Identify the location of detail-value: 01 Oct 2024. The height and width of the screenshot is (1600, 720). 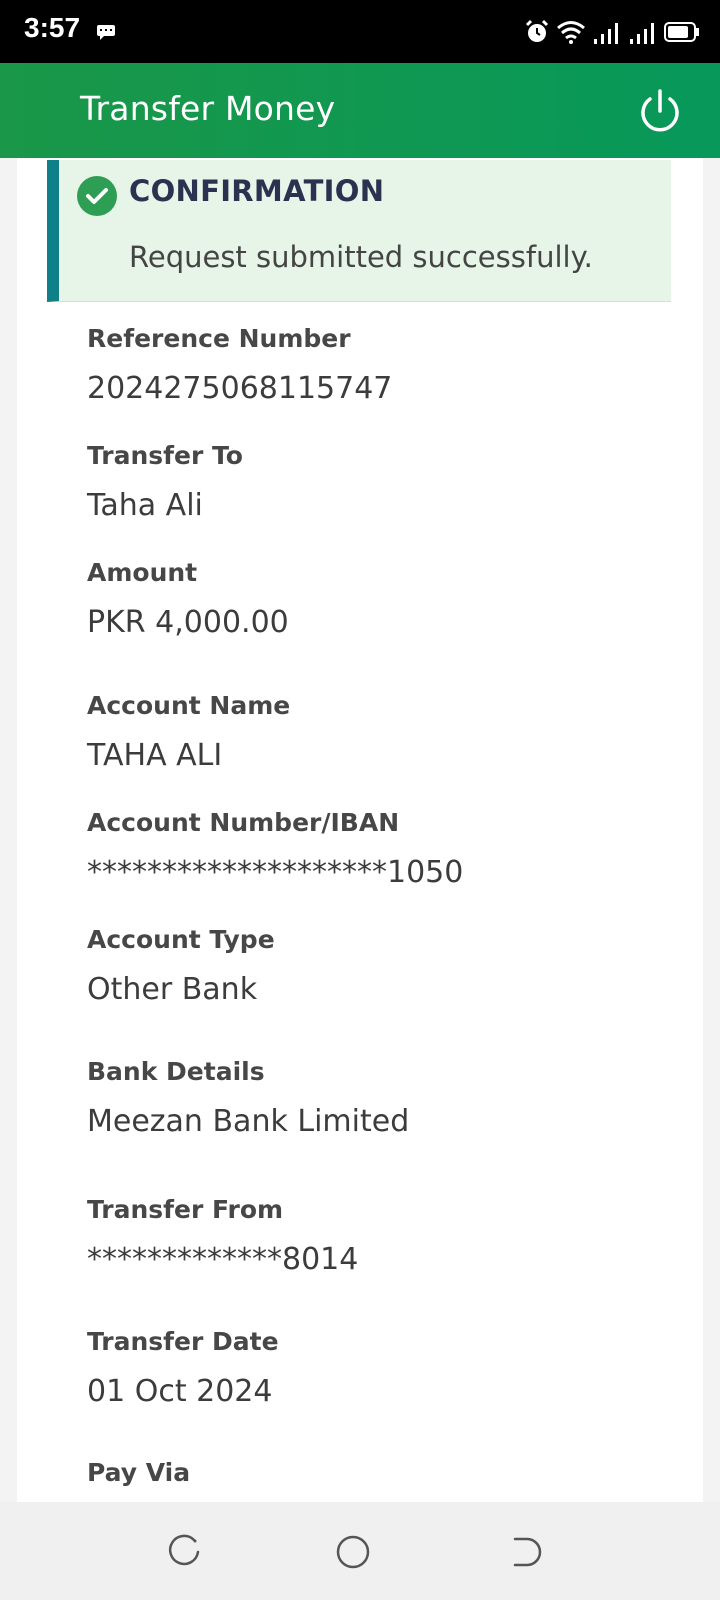
(180, 1391).